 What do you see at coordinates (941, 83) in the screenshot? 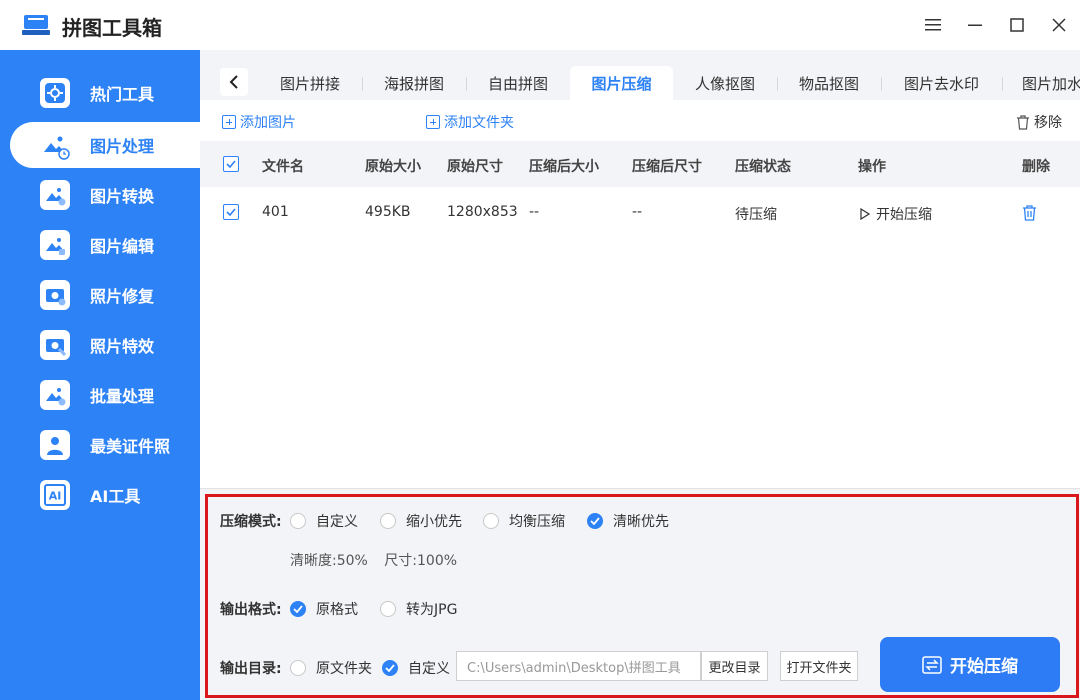
I see `tab-remove-watermark: 图片去水印` at bounding box center [941, 83].